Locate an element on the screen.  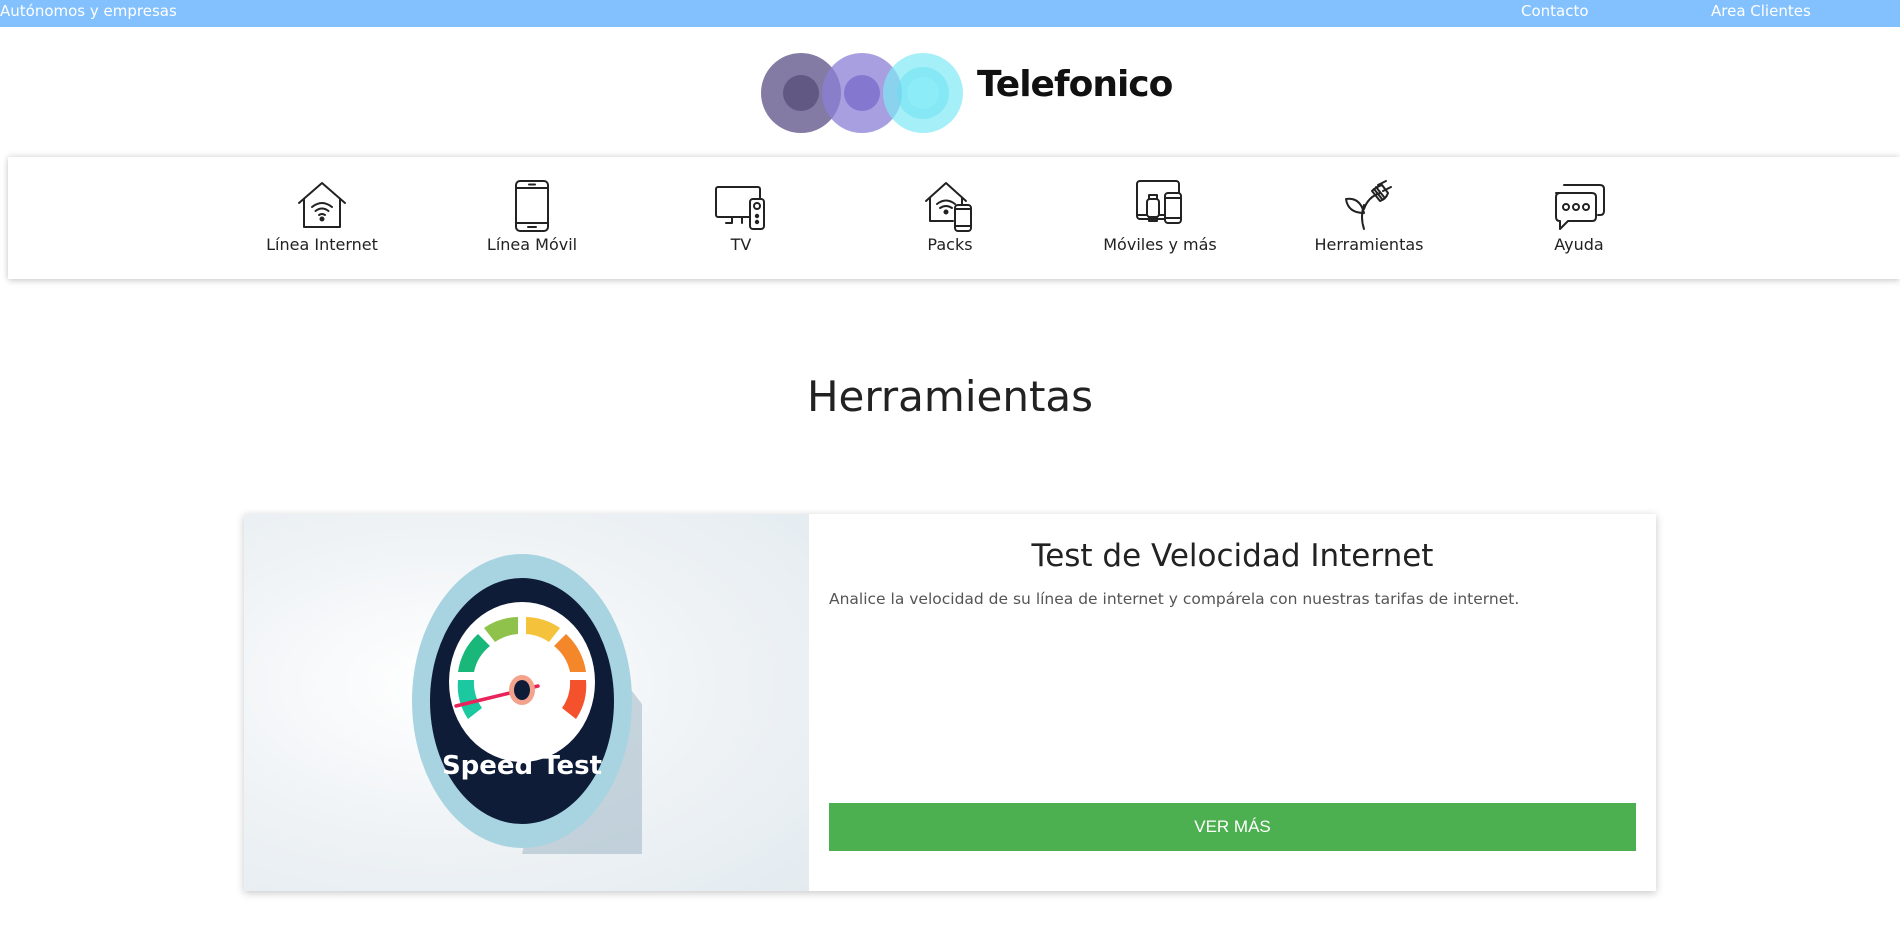
nav-label: Packs is located at coordinates (950, 244).